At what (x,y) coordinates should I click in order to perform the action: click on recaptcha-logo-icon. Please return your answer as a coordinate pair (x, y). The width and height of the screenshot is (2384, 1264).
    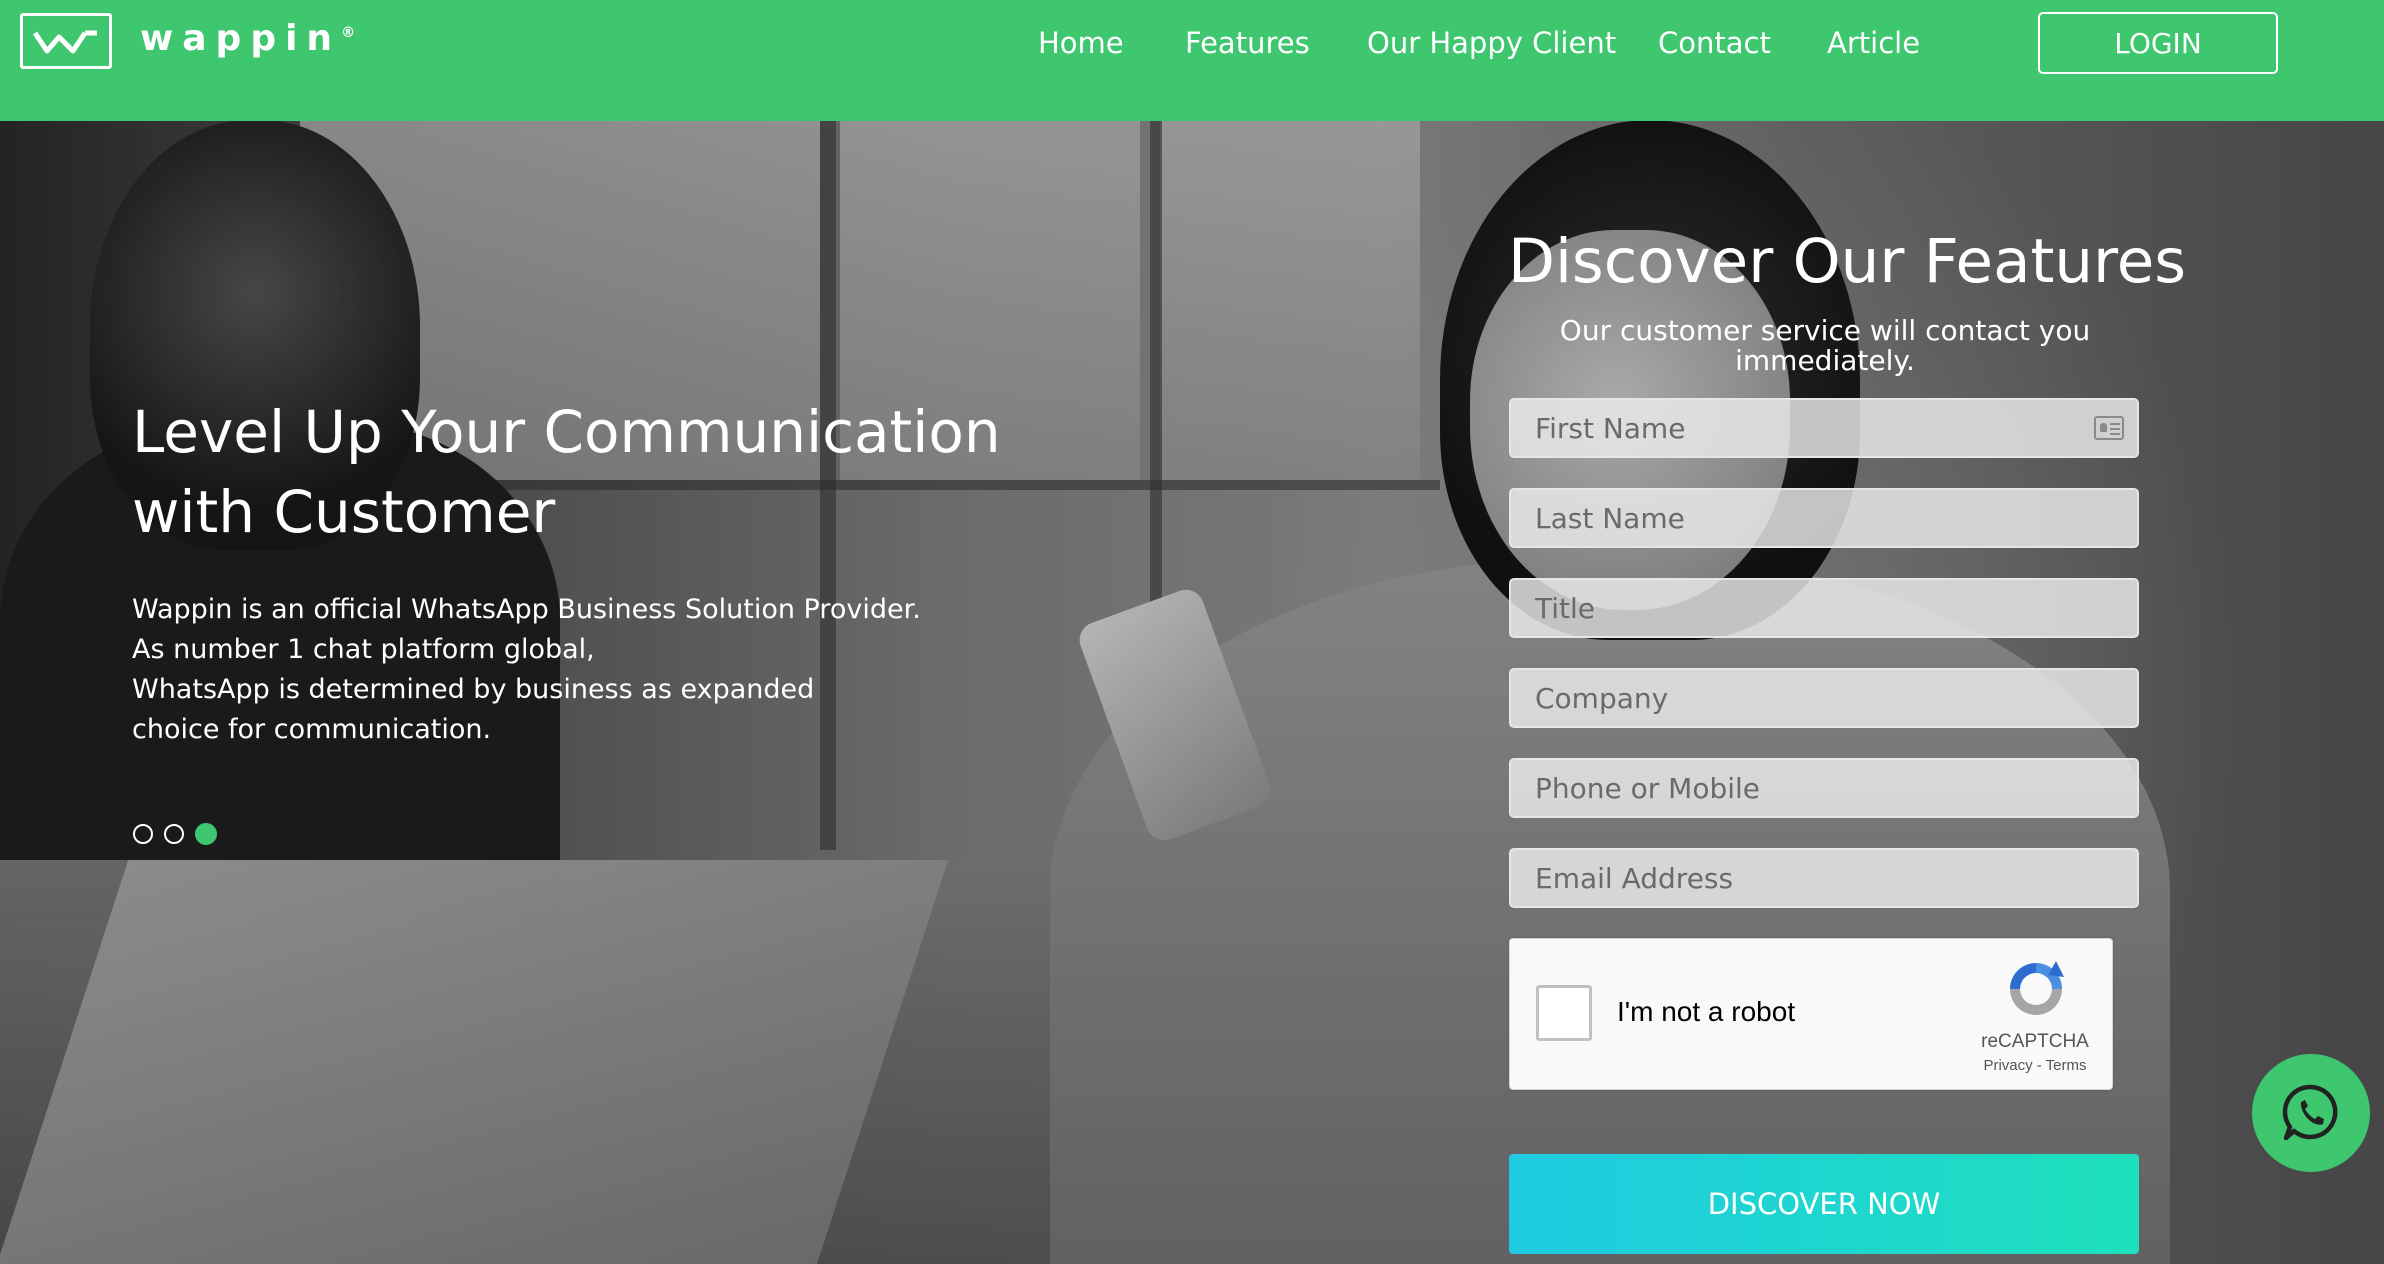
    Looking at the image, I should click on (2037, 988).